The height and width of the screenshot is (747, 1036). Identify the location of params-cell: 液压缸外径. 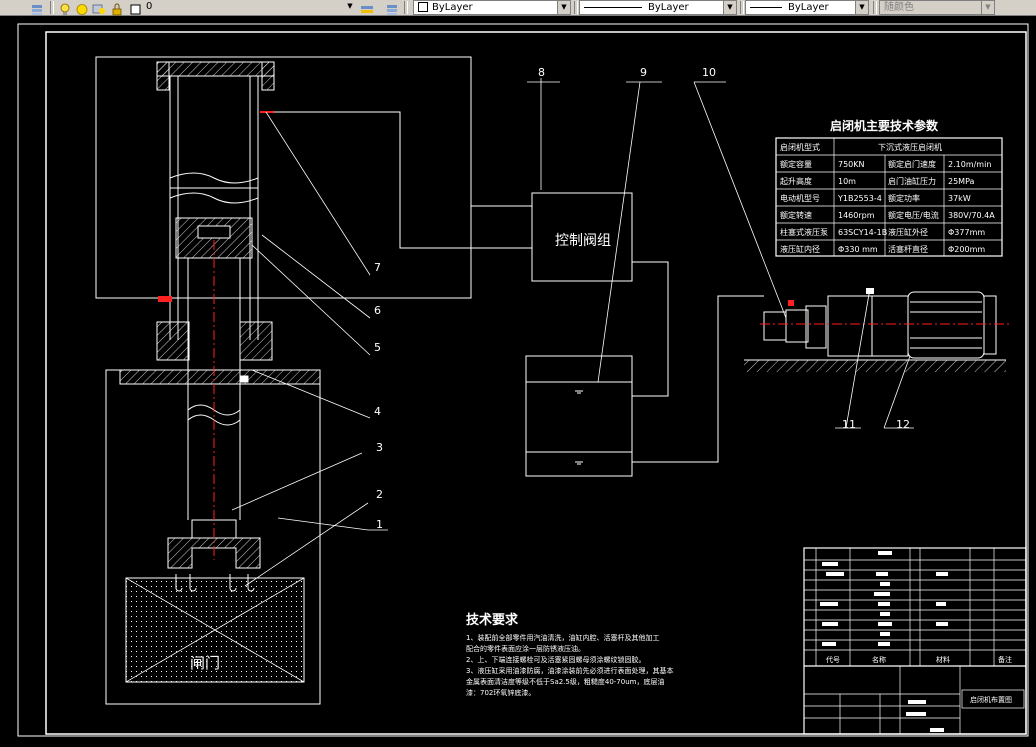
(908, 232).